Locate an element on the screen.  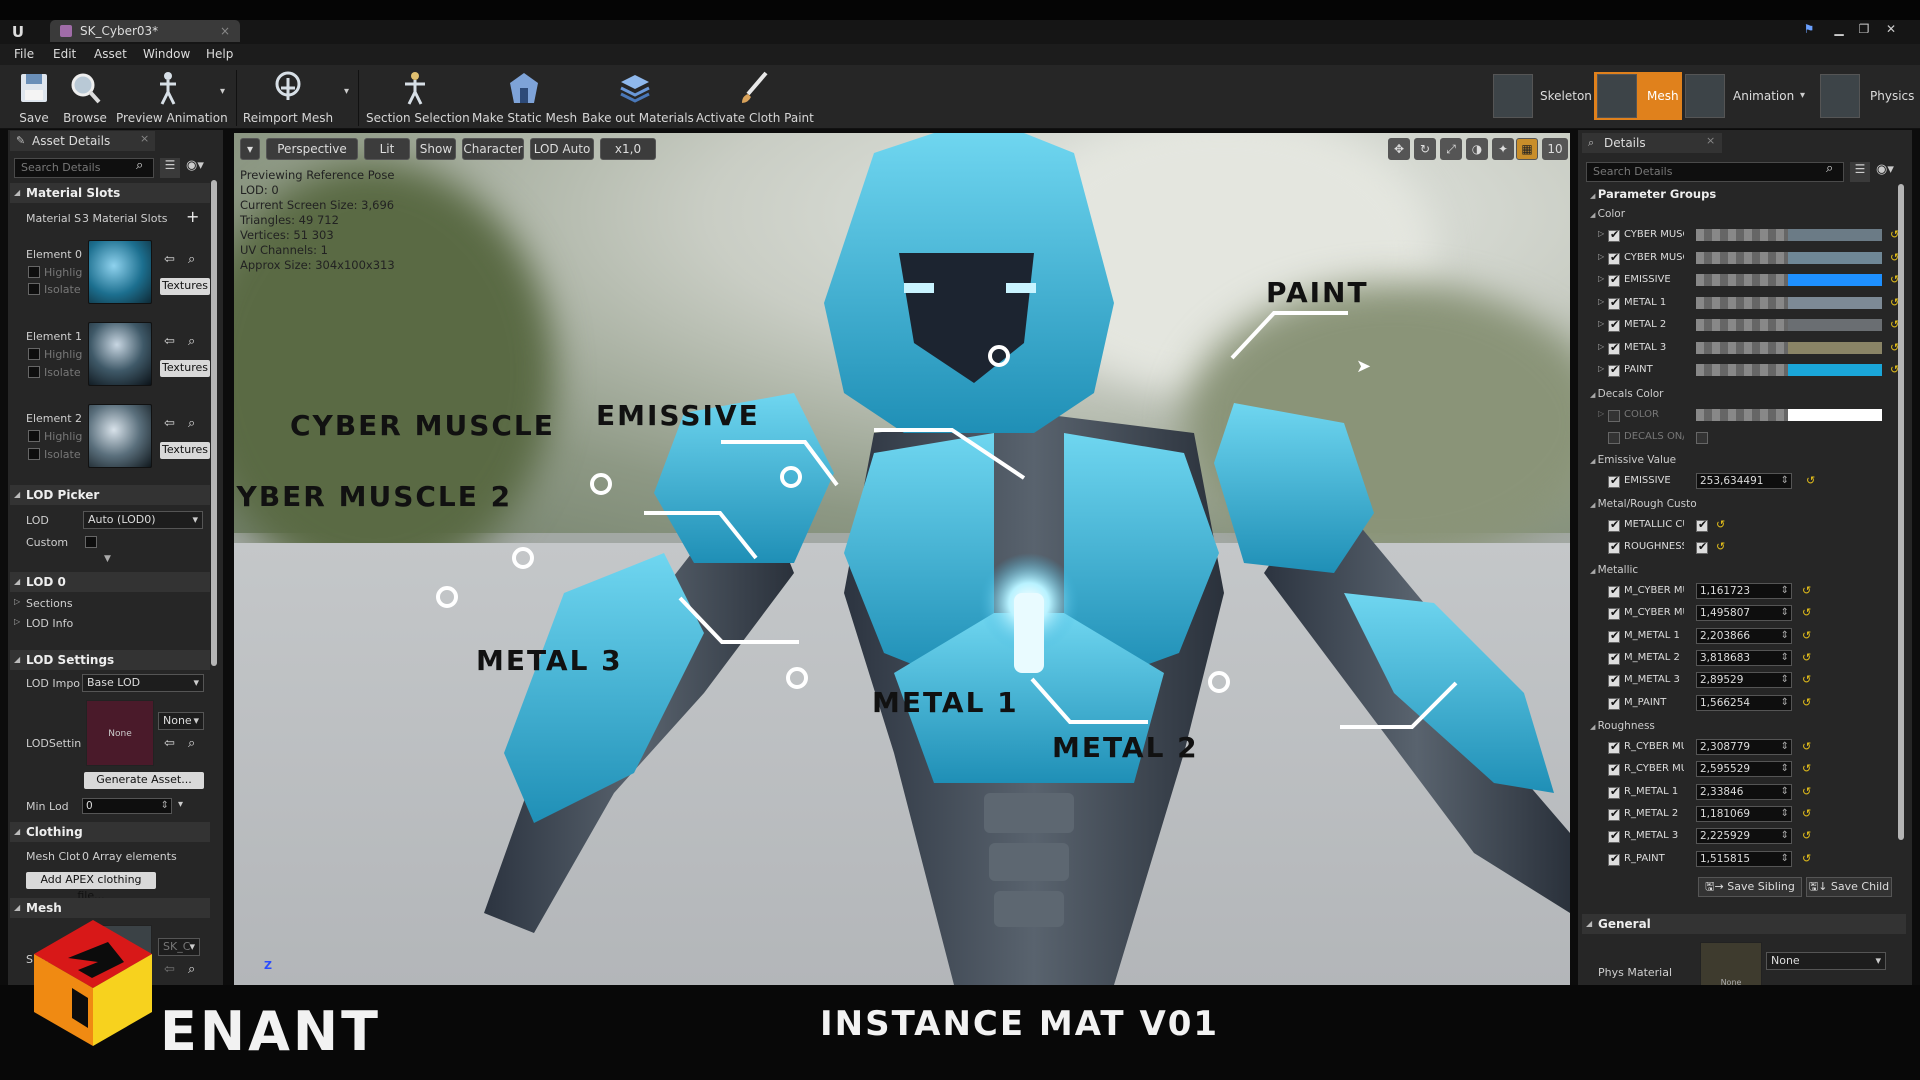
character-button: Character is located at coordinates (493, 149).